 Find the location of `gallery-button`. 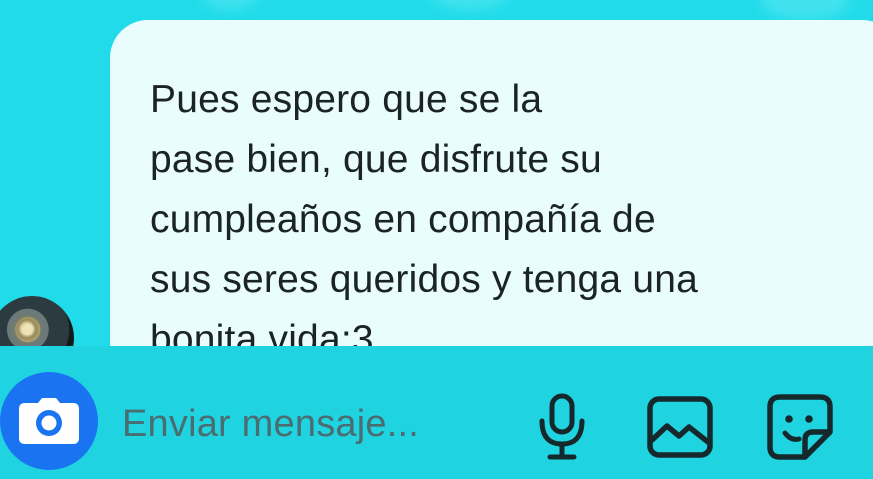

gallery-button is located at coordinates (680, 427).